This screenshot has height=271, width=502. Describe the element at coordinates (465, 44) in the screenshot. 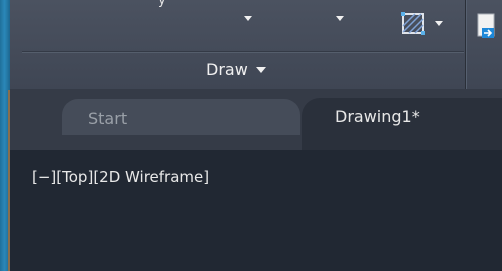

I see `panel-separator` at that location.